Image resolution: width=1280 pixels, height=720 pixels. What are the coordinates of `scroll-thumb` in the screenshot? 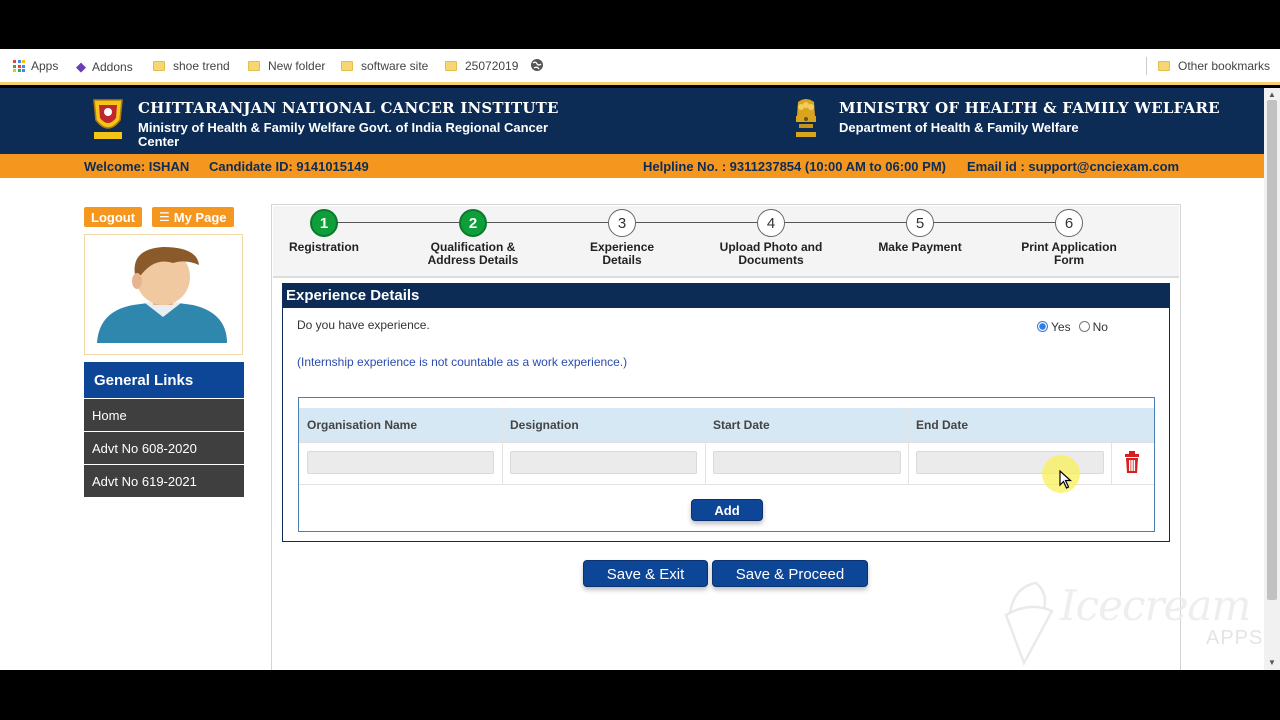 It's located at (1272, 350).